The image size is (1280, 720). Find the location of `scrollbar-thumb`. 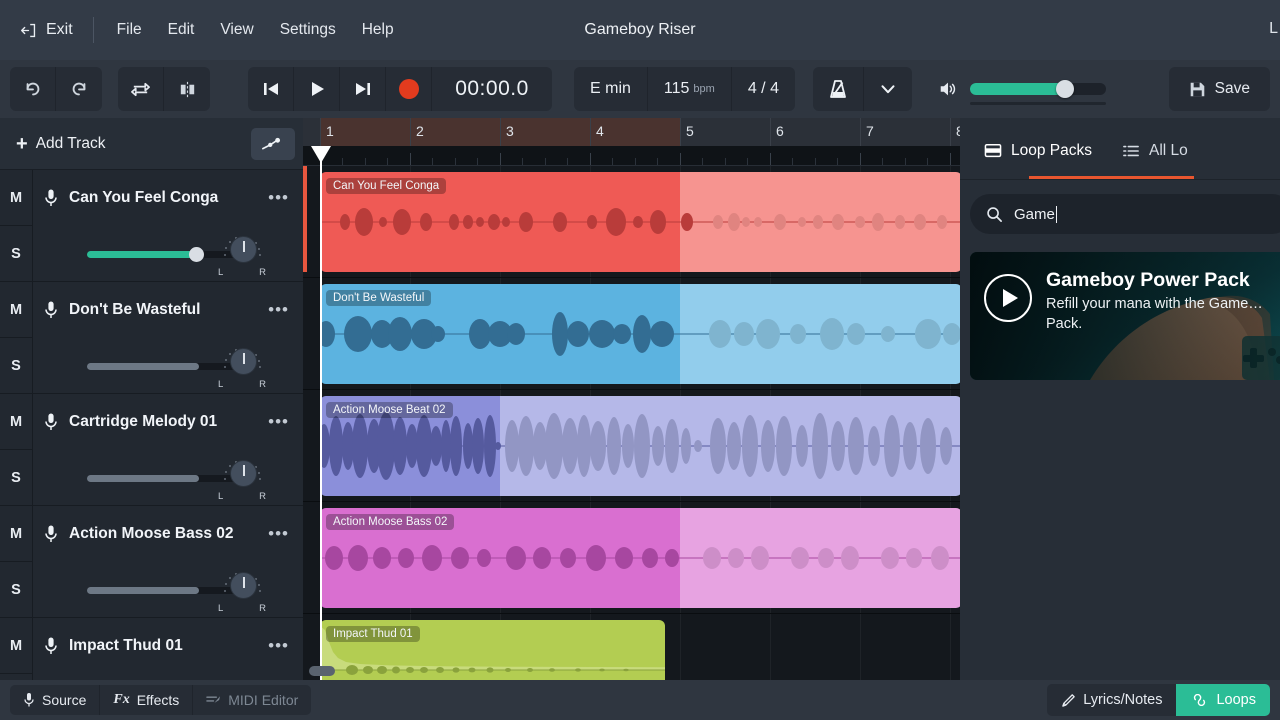

scrollbar-thumb is located at coordinates (322, 671).